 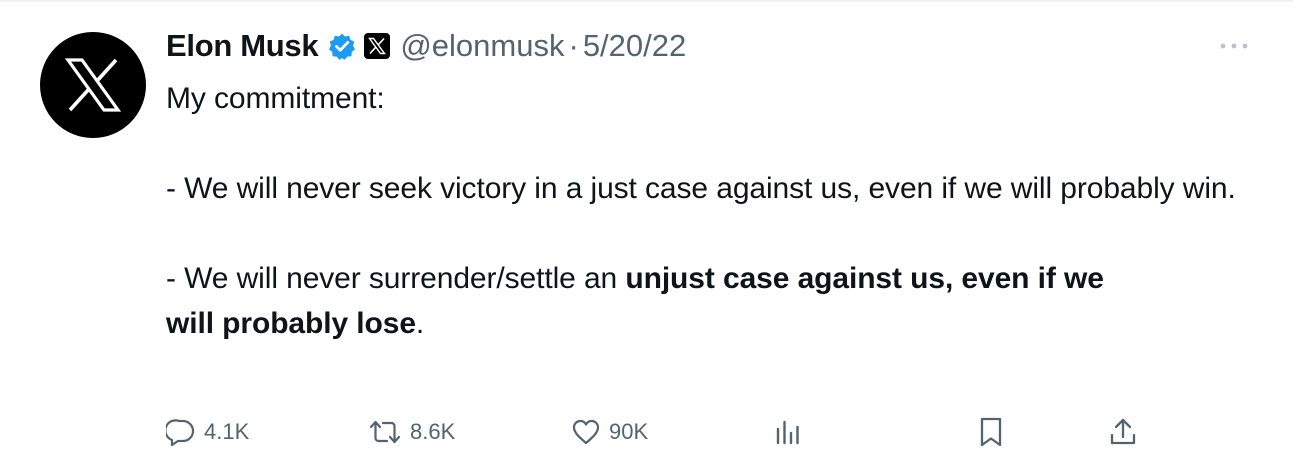 I want to click on bookmark-icon, so click(x=991, y=432).